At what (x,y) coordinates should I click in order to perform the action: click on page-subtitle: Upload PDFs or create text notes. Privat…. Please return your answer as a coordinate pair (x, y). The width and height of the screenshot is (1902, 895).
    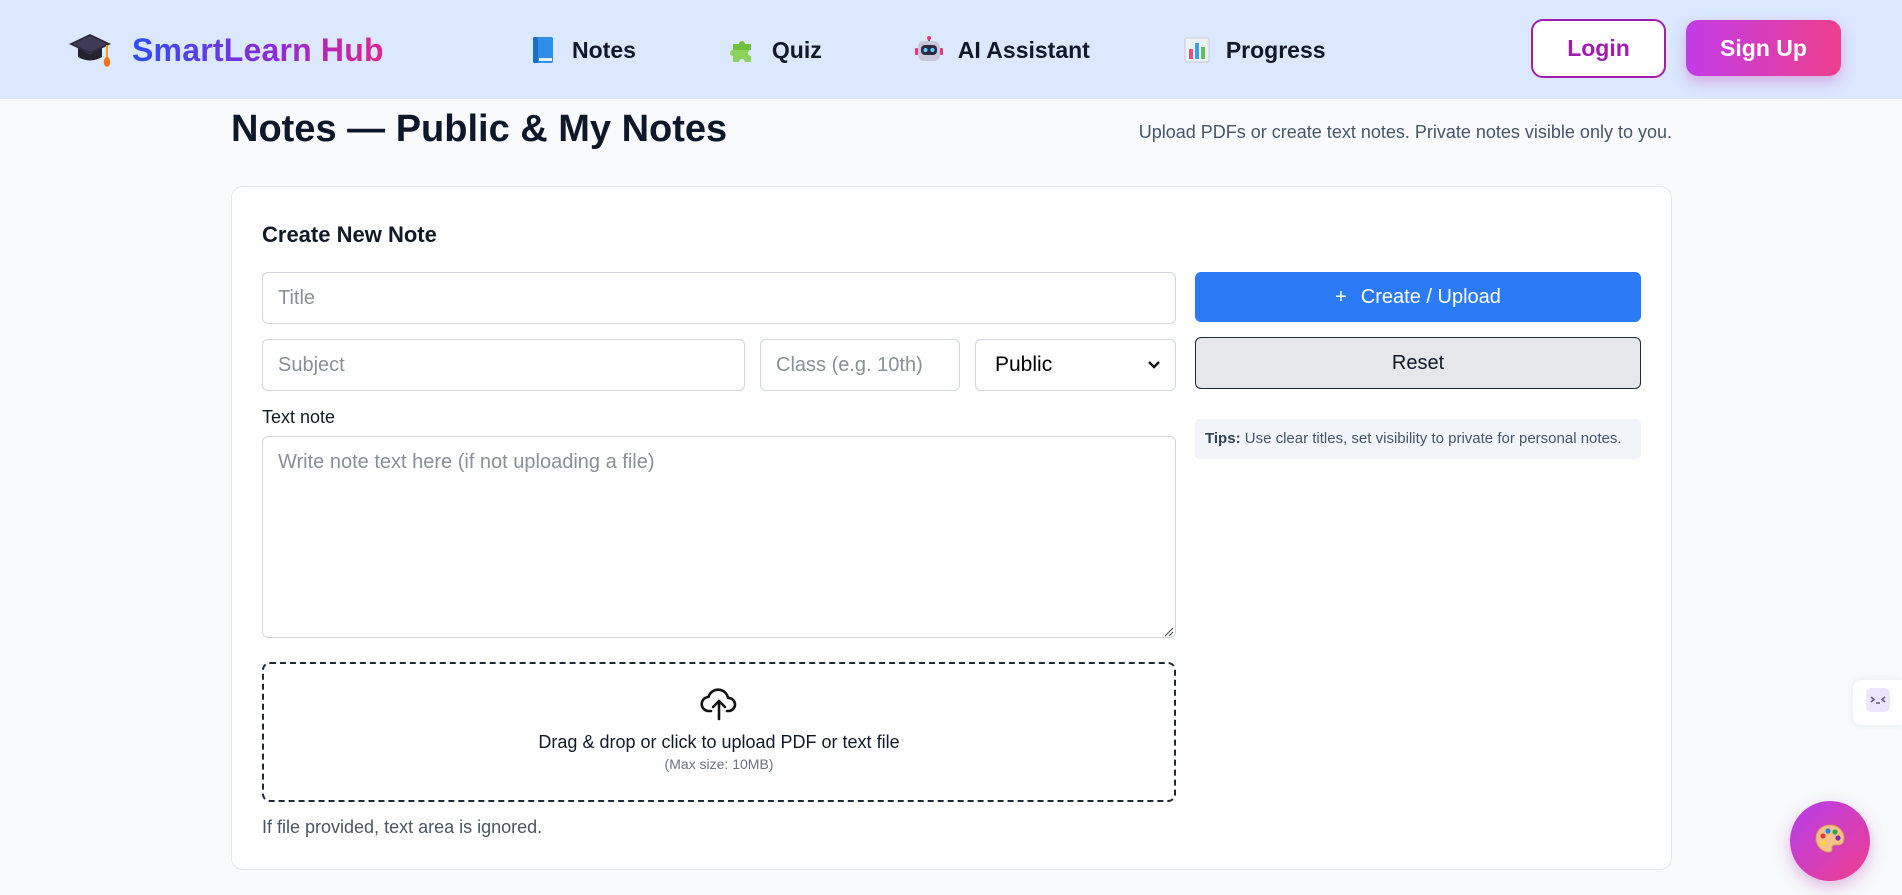
    Looking at the image, I should click on (1405, 132).